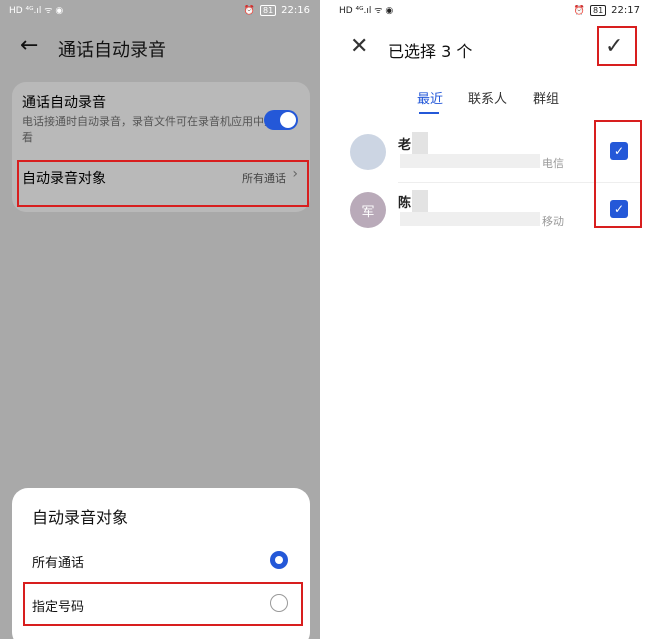 Image resolution: width=650 pixels, height=639 pixels. What do you see at coordinates (405, 145) in the screenshot?
I see `contact-name: 老` at bounding box center [405, 145].